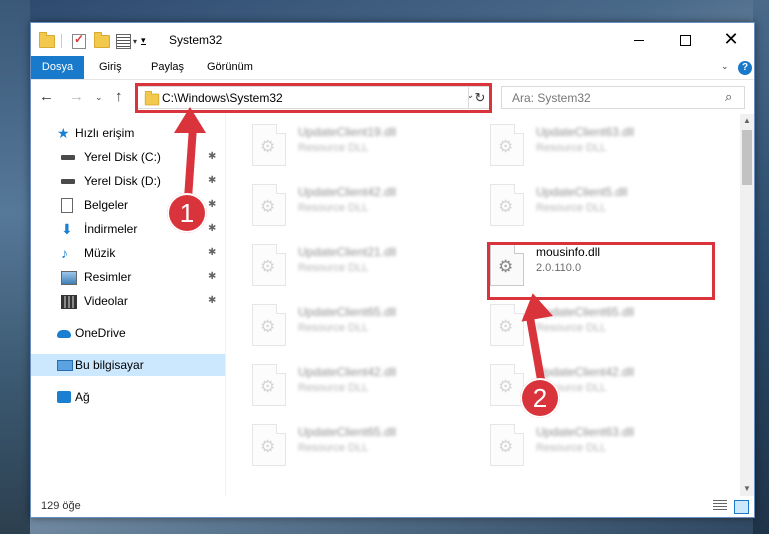 This screenshot has width=769, height=534. I want to click on scroll-down-icon: ▼, so click(747, 489).